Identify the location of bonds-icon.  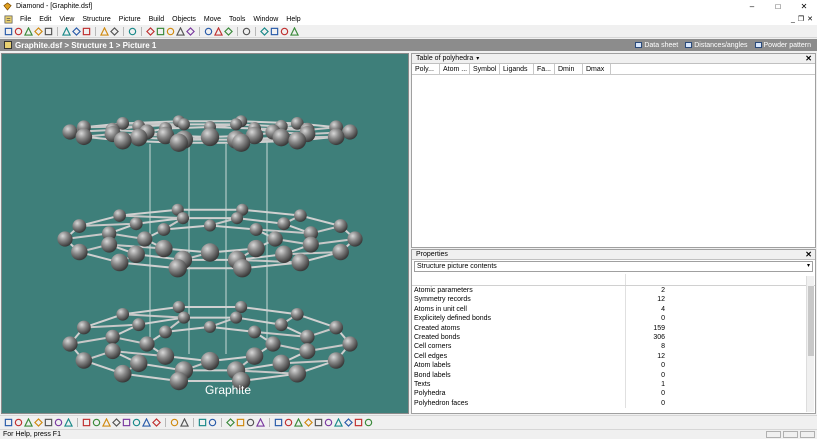
(28, 422).